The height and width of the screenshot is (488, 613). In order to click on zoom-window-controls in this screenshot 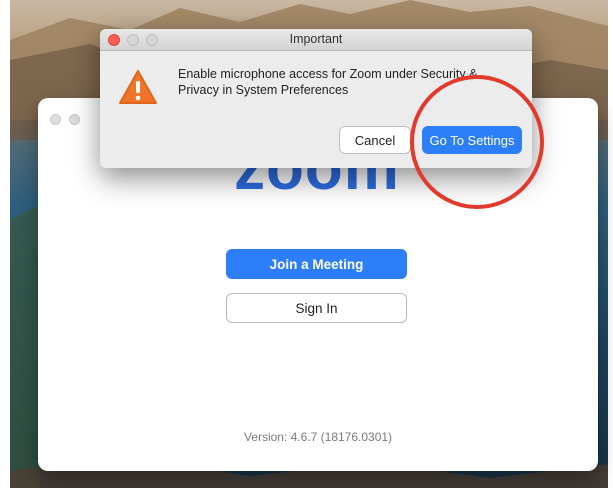, I will do `click(65, 119)`.